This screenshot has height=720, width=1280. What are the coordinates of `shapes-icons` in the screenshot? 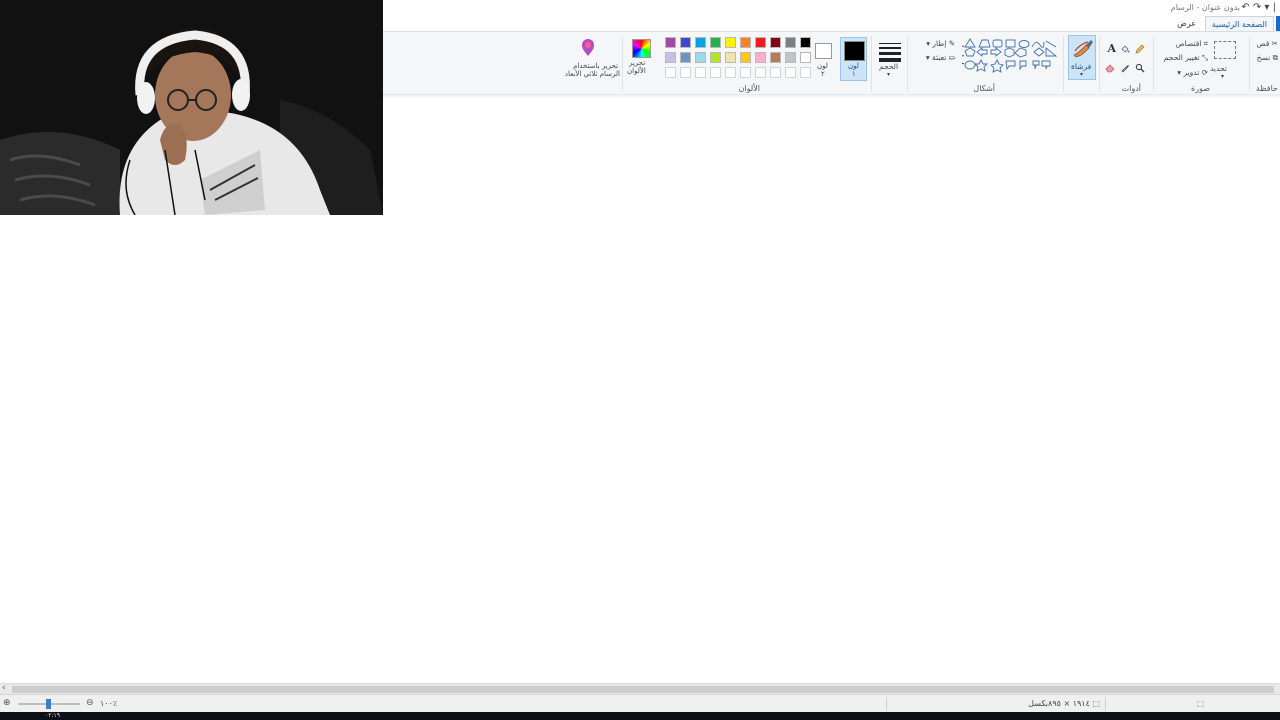 It's located at (1010, 55).